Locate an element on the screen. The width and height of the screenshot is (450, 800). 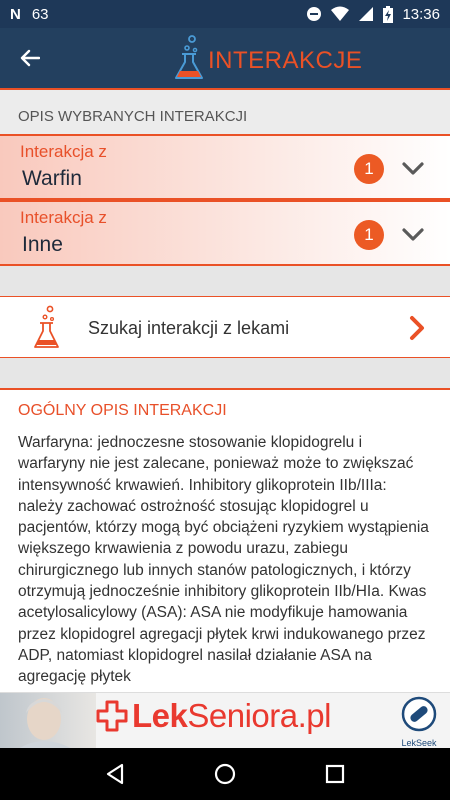
circle-home-icon is located at coordinates (225, 774).